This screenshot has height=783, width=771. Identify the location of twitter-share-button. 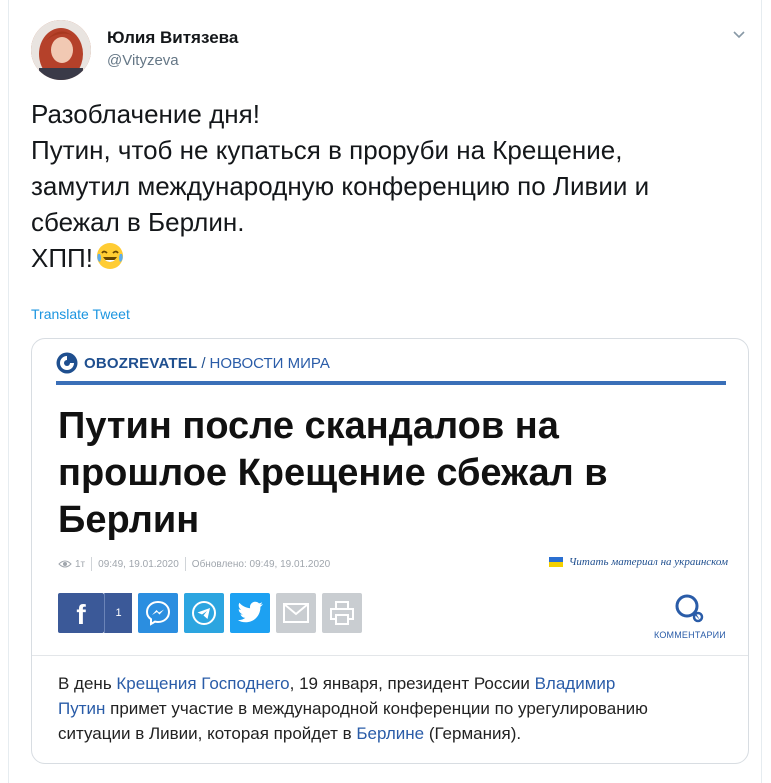
(250, 613).